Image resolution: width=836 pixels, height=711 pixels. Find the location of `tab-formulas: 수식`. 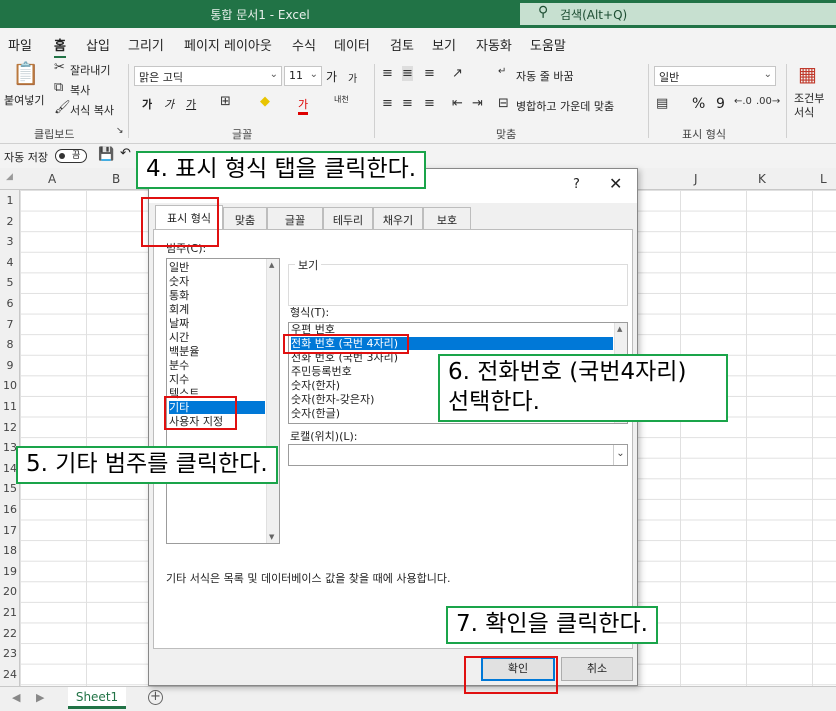

tab-formulas: 수식 is located at coordinates (304, 44).